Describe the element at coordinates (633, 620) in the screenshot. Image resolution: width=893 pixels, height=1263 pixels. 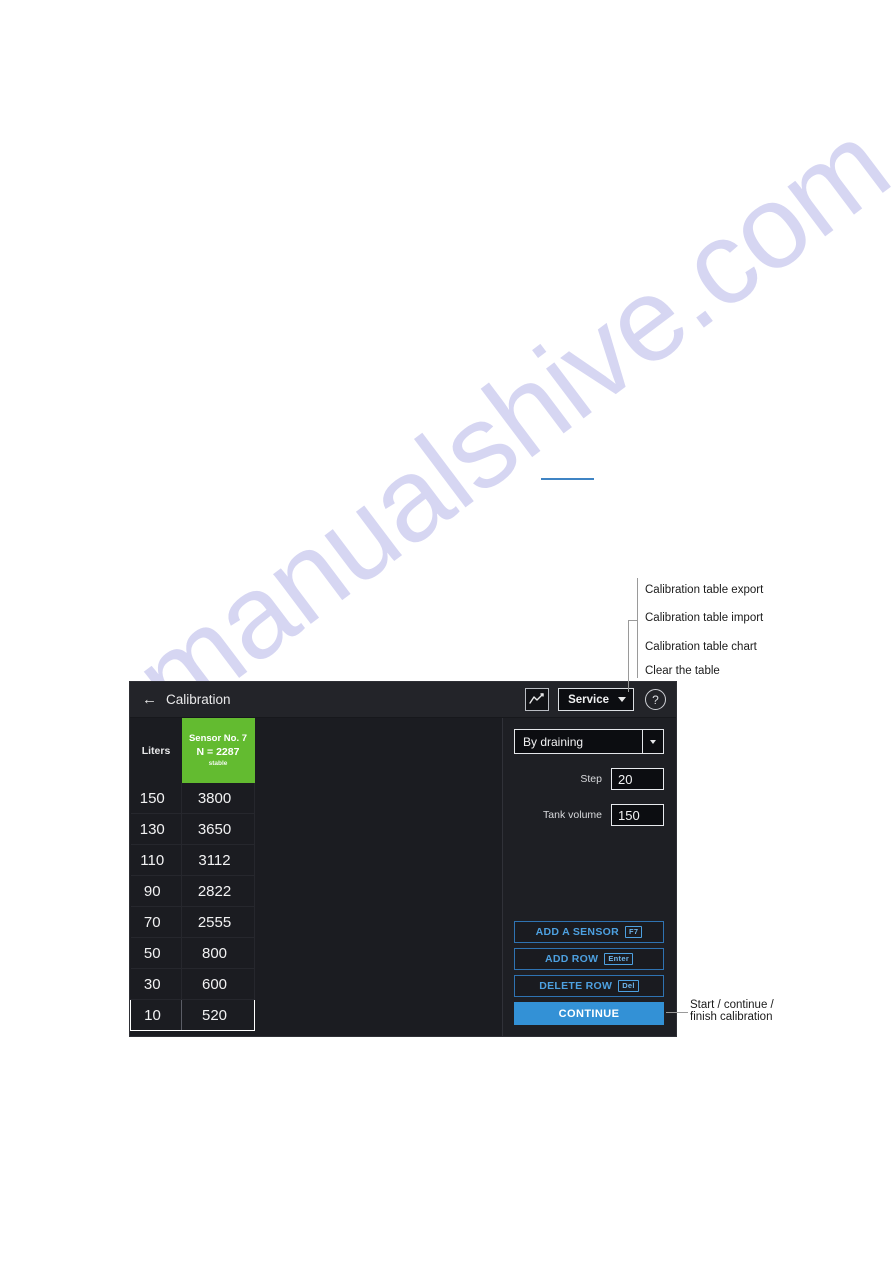
I see `annotation-branch-horizontal` at that location.